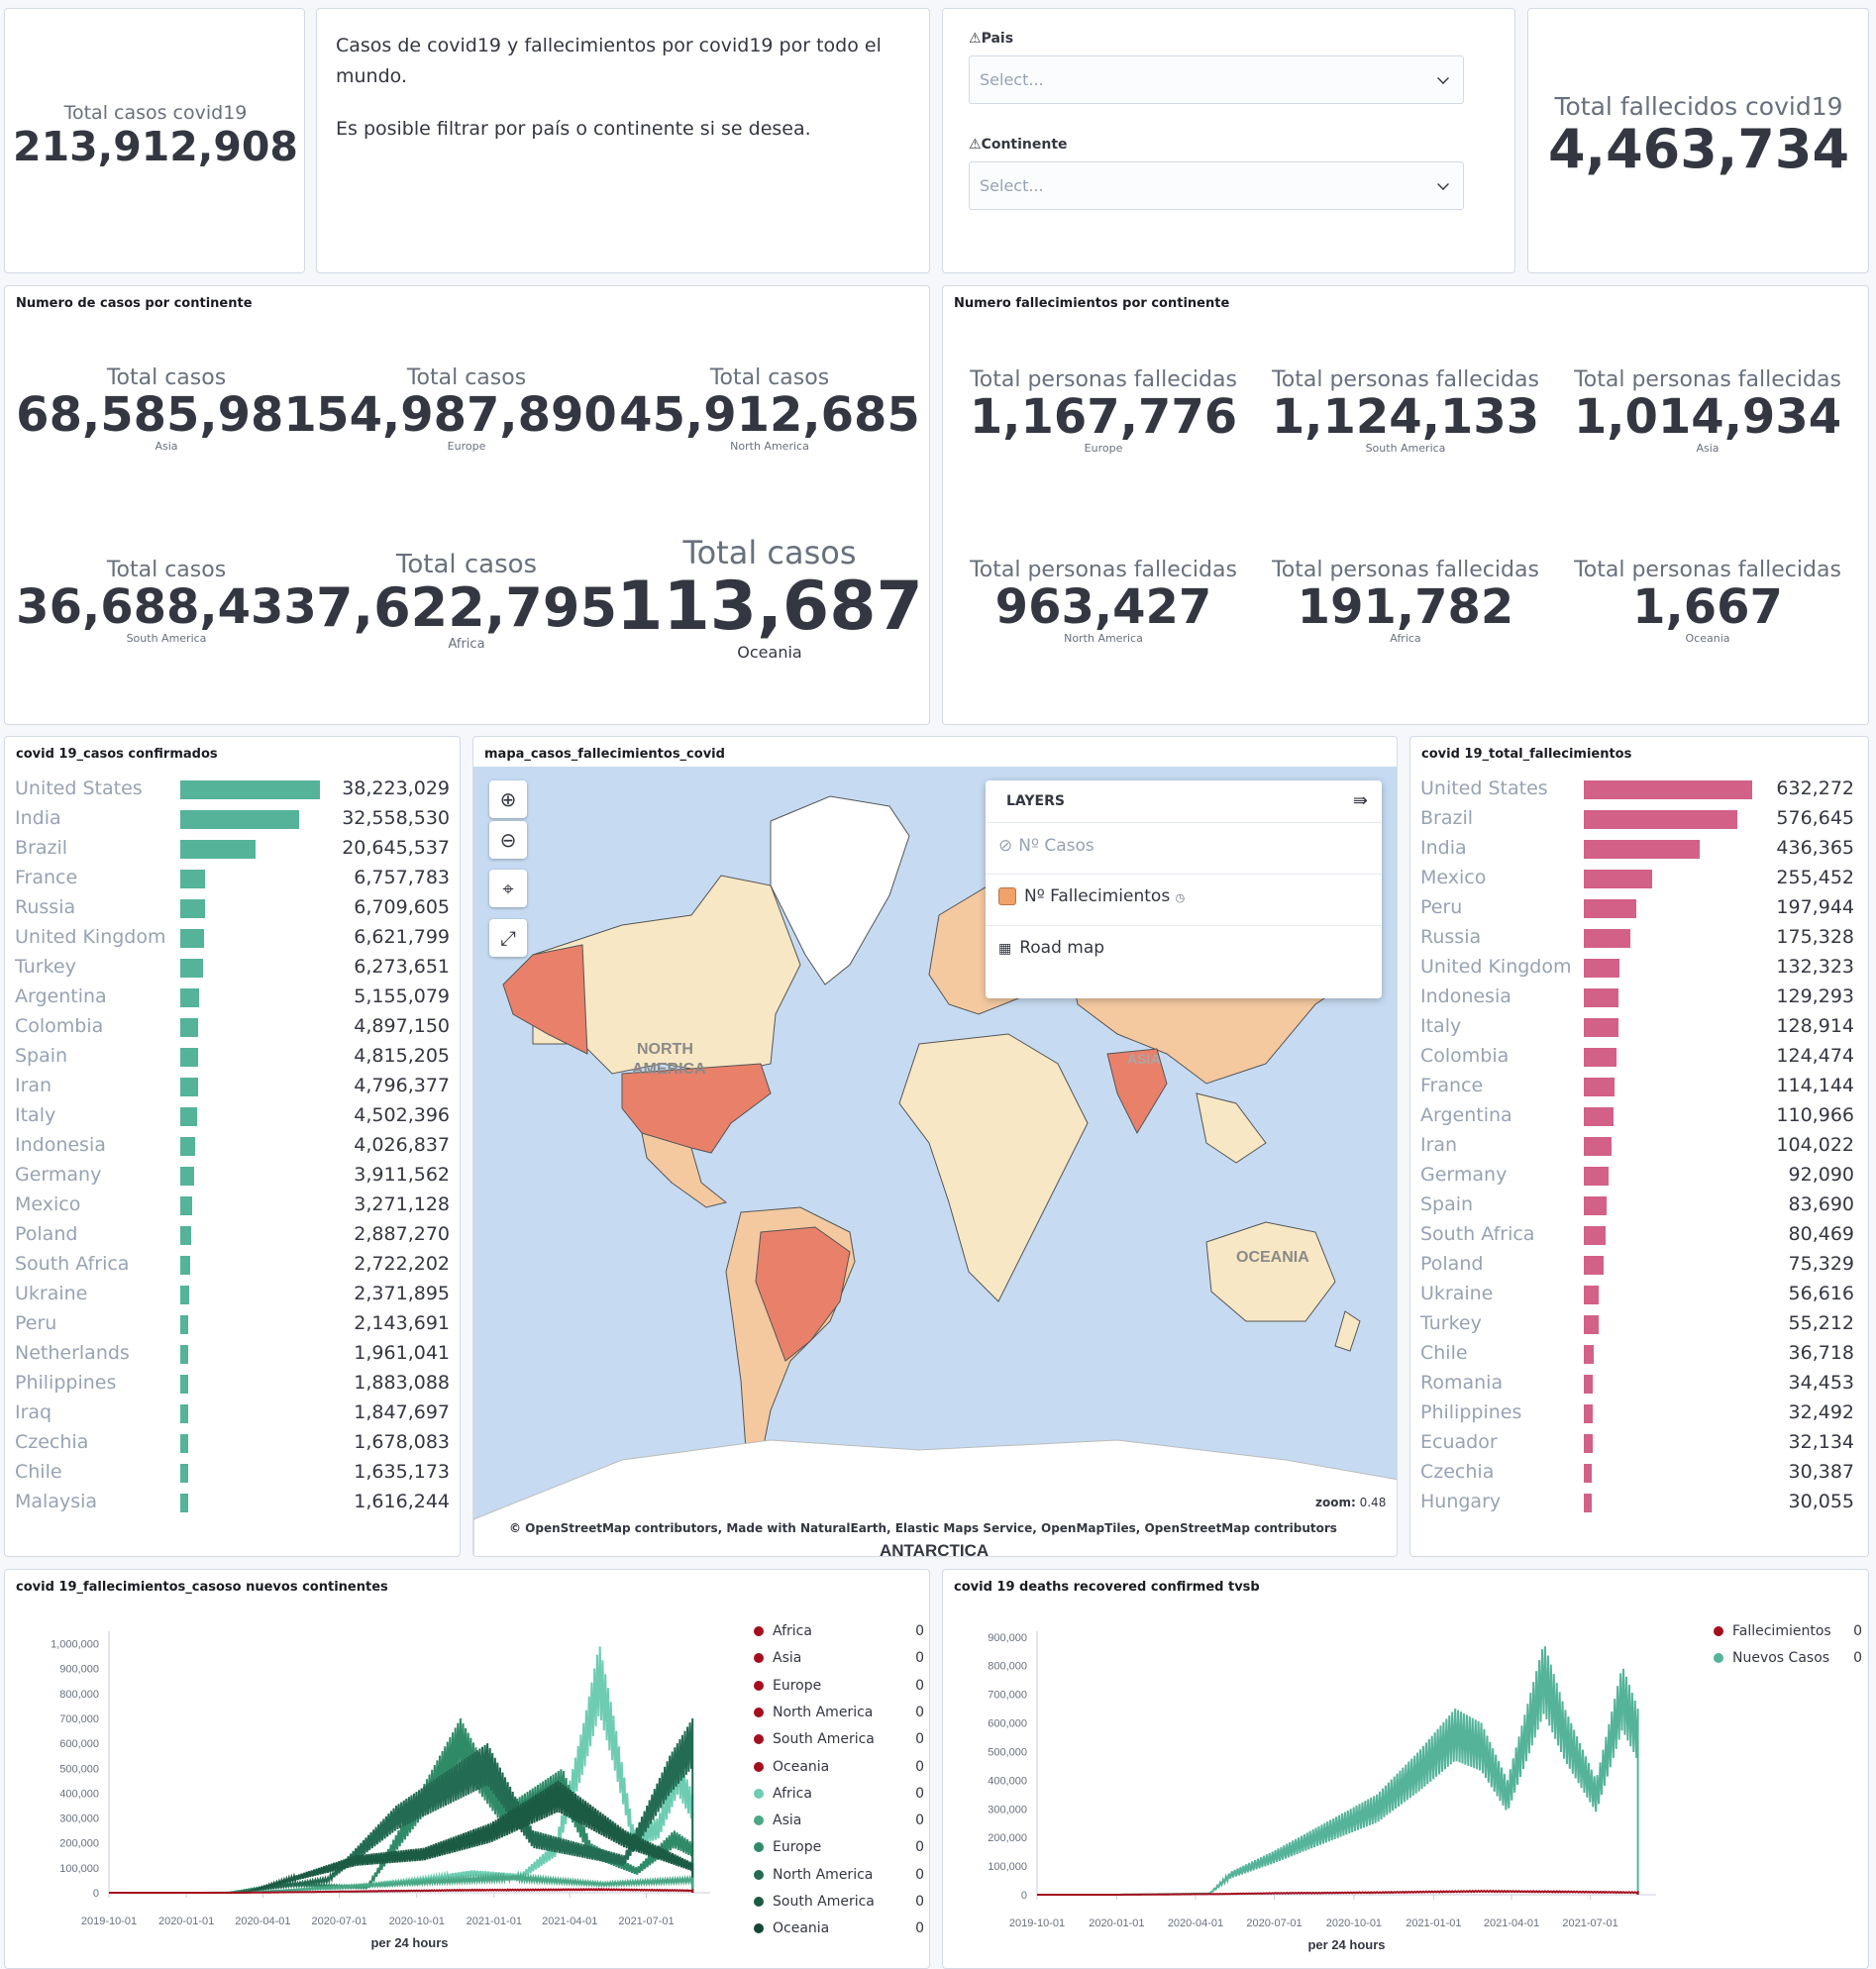 The image size is (1876, 1969). I want to click on legend-item: Fallecimientos 0, so click(1788, 1631).